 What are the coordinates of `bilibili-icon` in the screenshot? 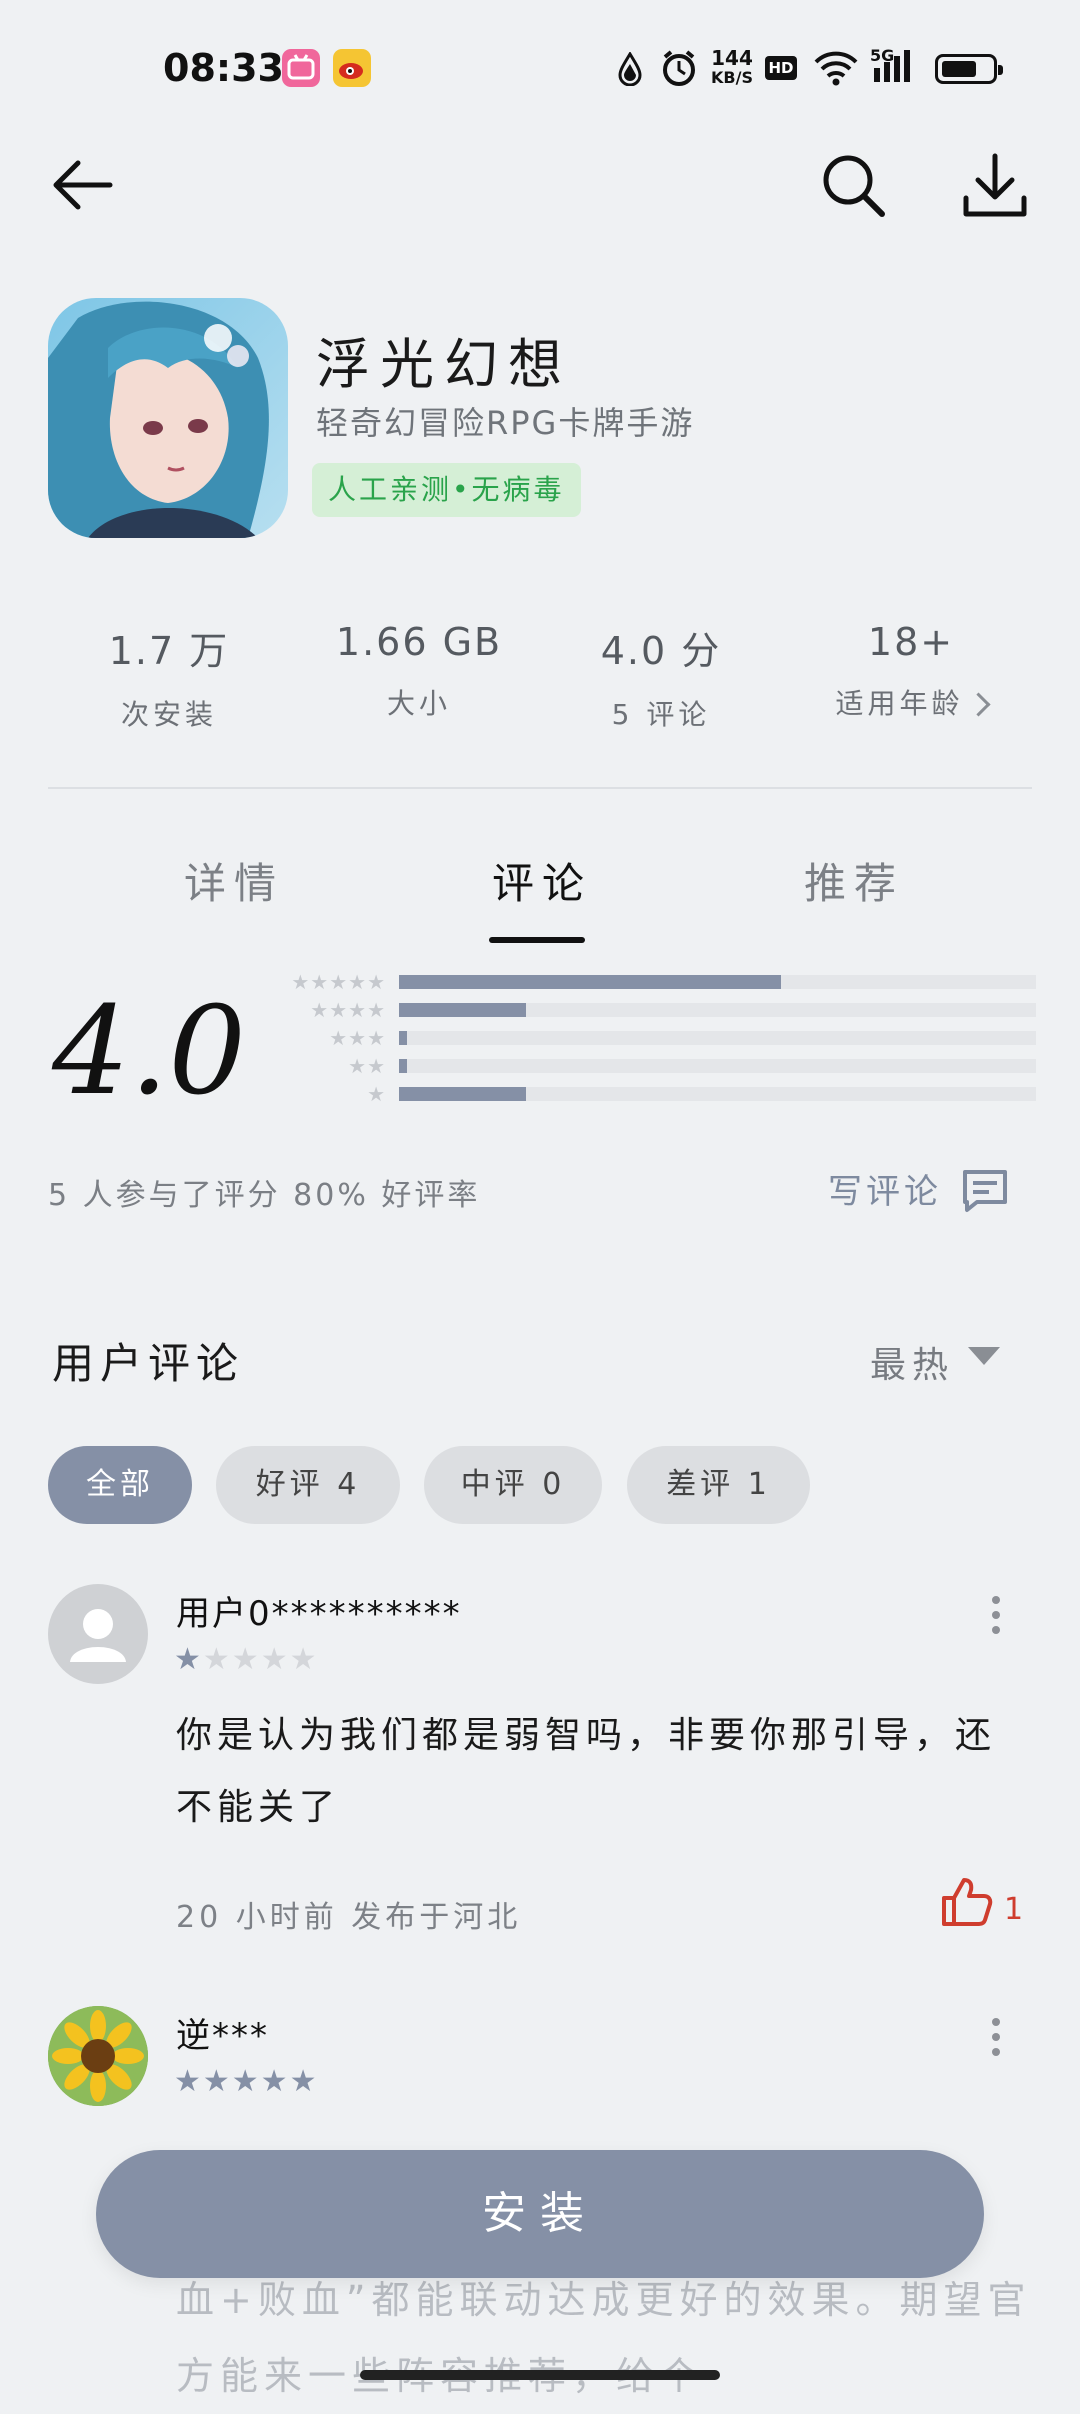 It's located at (301, 68).